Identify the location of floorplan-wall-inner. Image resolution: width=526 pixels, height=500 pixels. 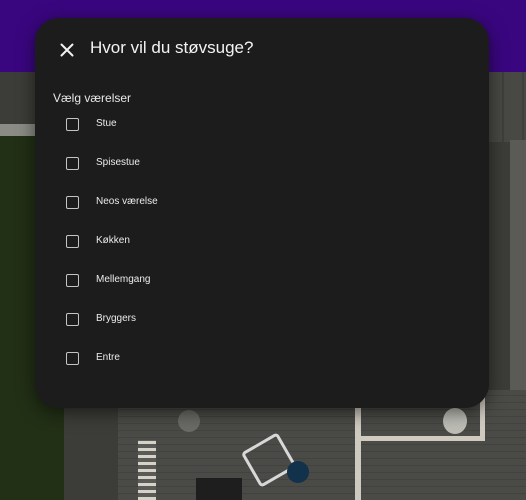
(358, 447).